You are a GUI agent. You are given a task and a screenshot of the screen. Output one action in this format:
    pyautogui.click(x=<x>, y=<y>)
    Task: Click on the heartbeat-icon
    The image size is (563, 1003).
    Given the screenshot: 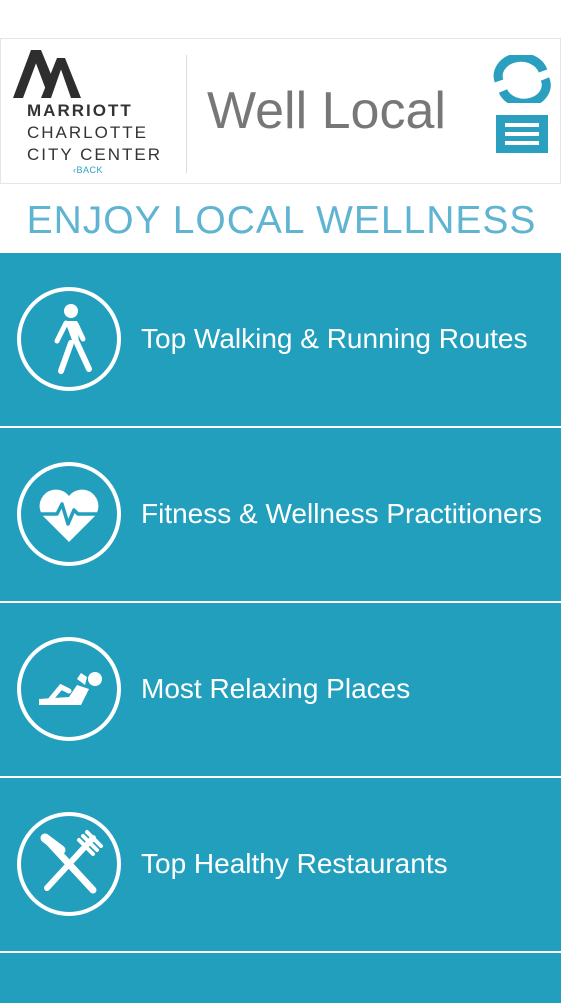 What is the action you would take?
    pyautogui.click(x=69, y=514)
    